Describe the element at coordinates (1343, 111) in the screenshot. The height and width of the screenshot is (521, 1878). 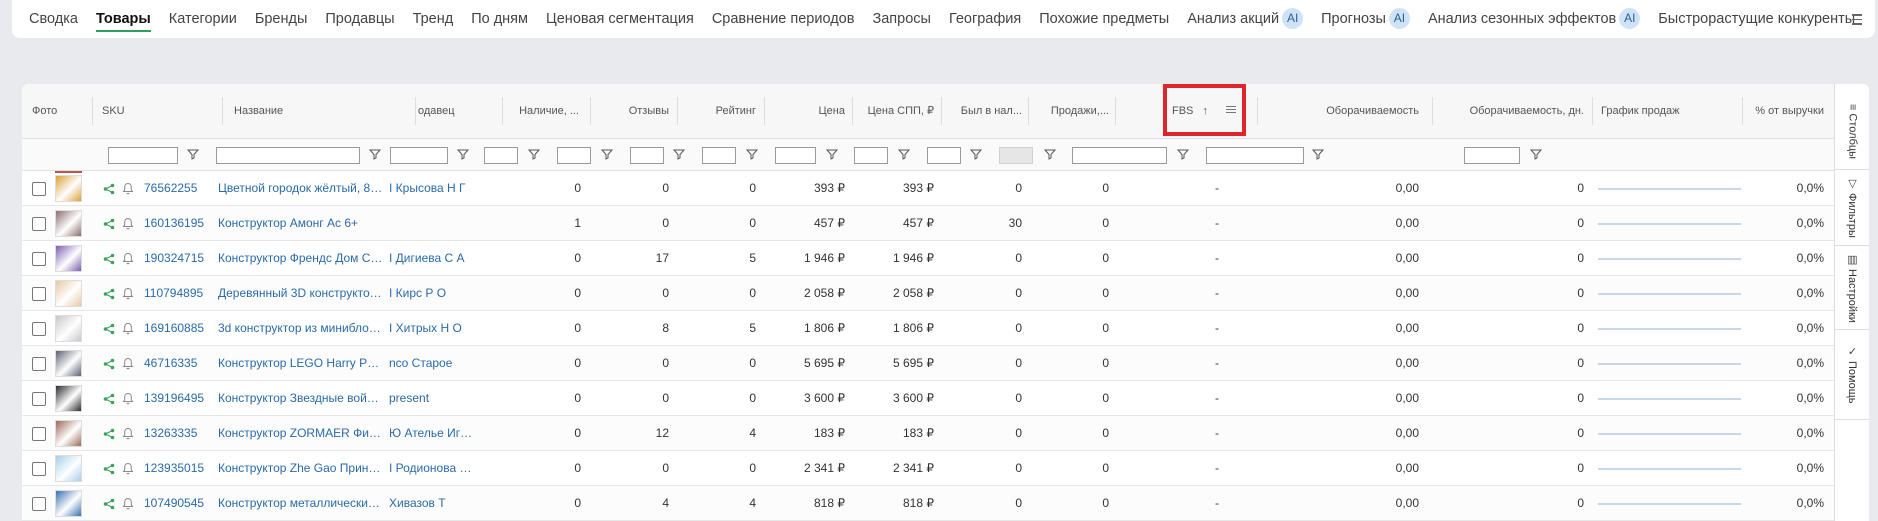
I see `col-header-turnover: Оборачиваемость` at that location.